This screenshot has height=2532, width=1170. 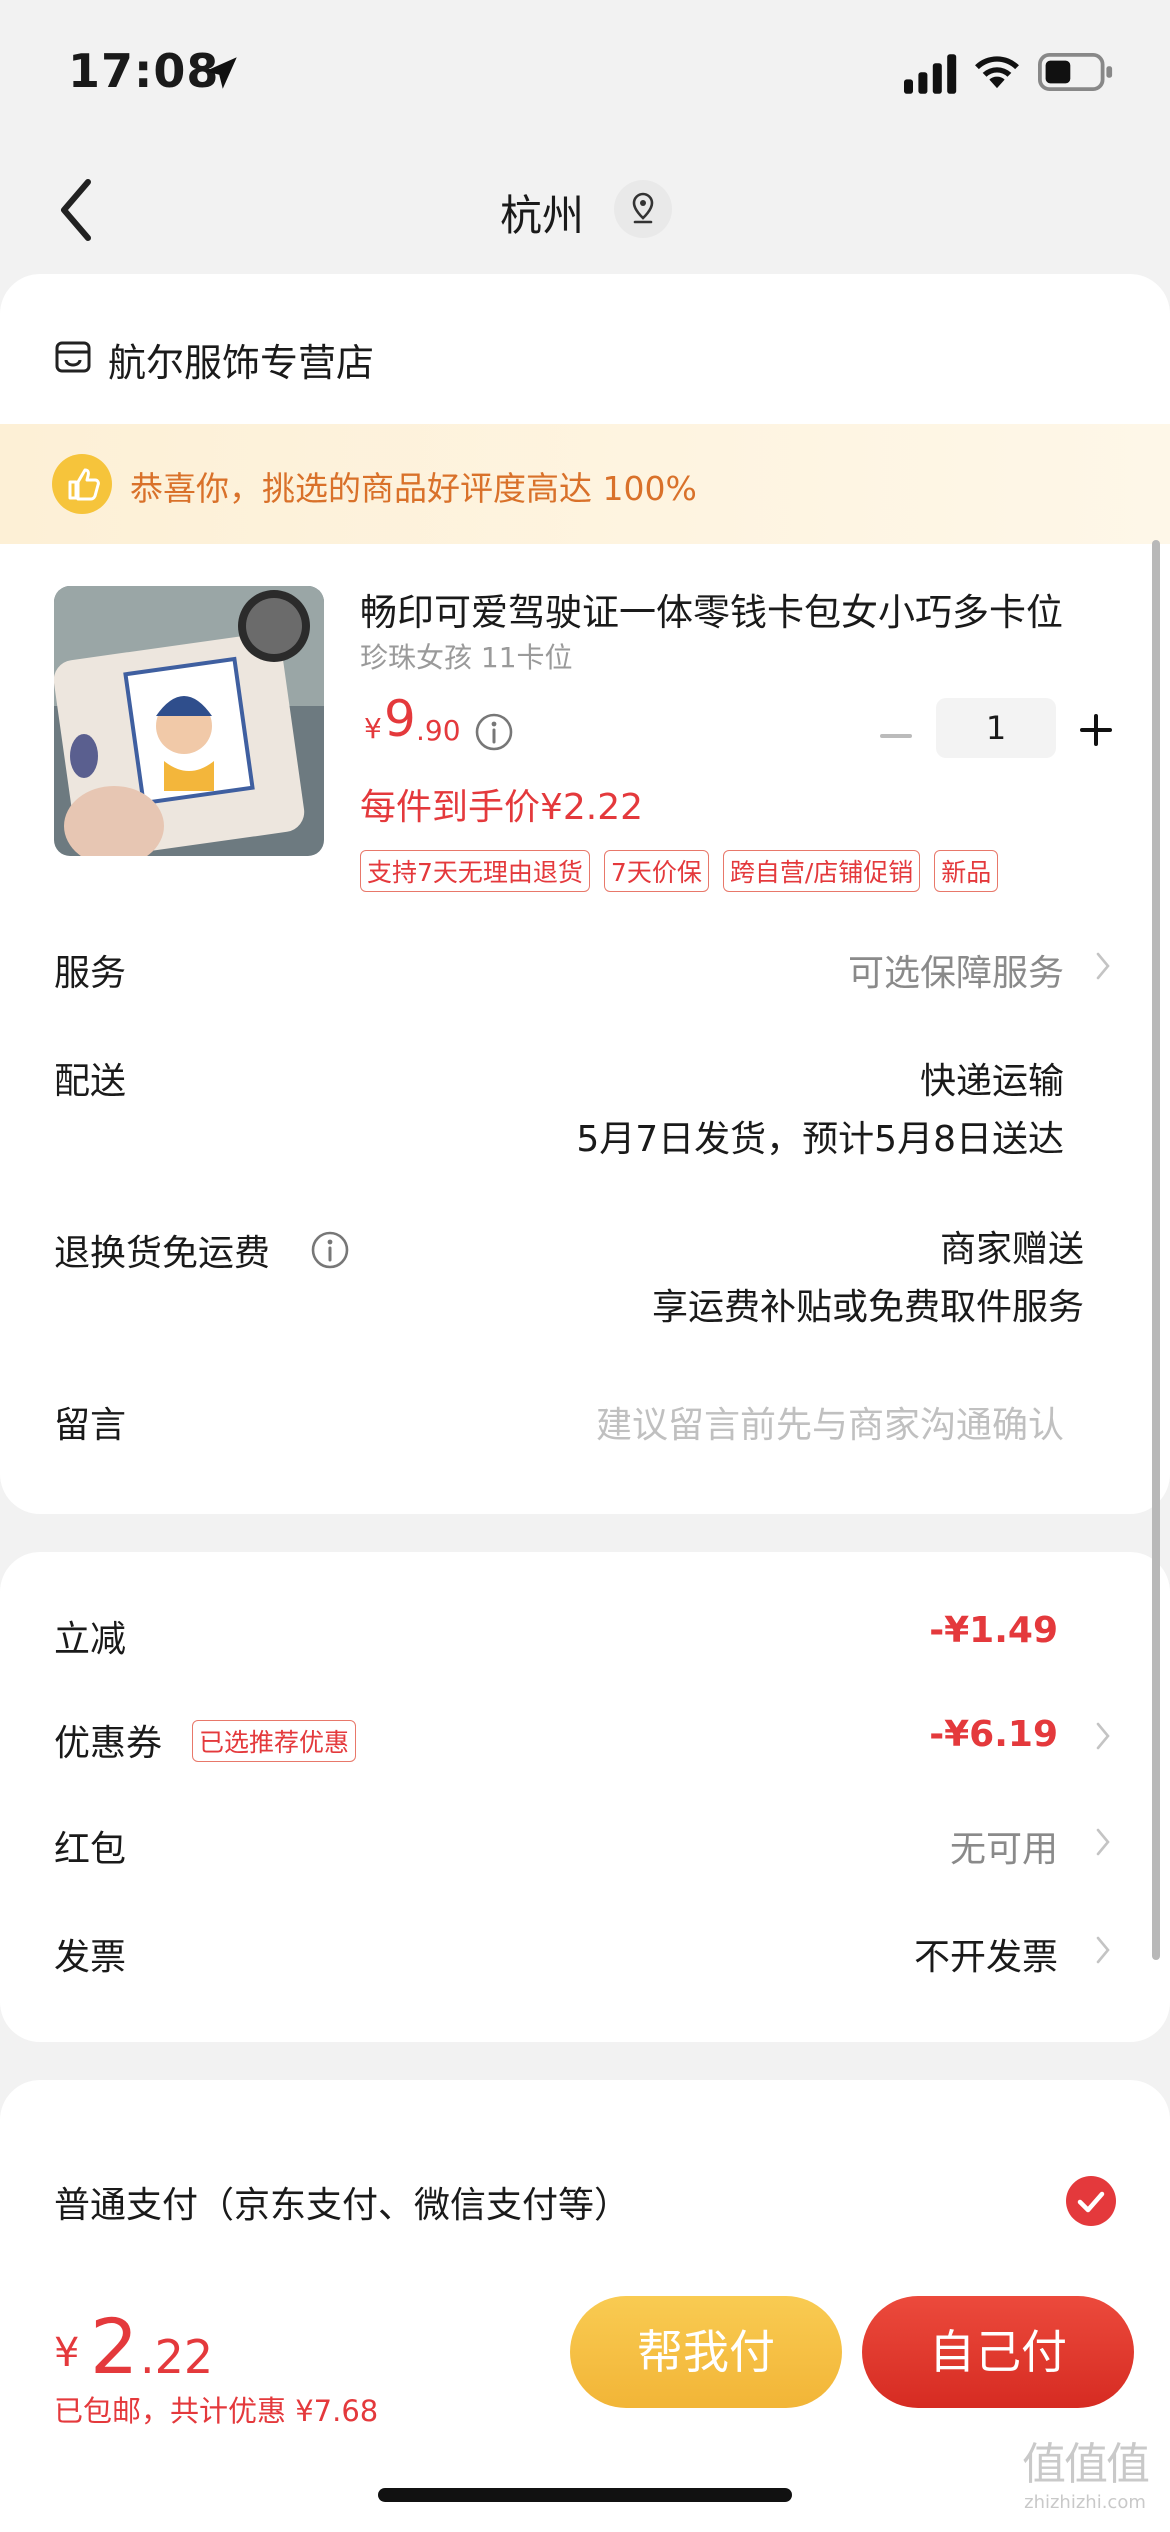 I want to click on nav-bar: 杭州, so click(x=585, y=210).